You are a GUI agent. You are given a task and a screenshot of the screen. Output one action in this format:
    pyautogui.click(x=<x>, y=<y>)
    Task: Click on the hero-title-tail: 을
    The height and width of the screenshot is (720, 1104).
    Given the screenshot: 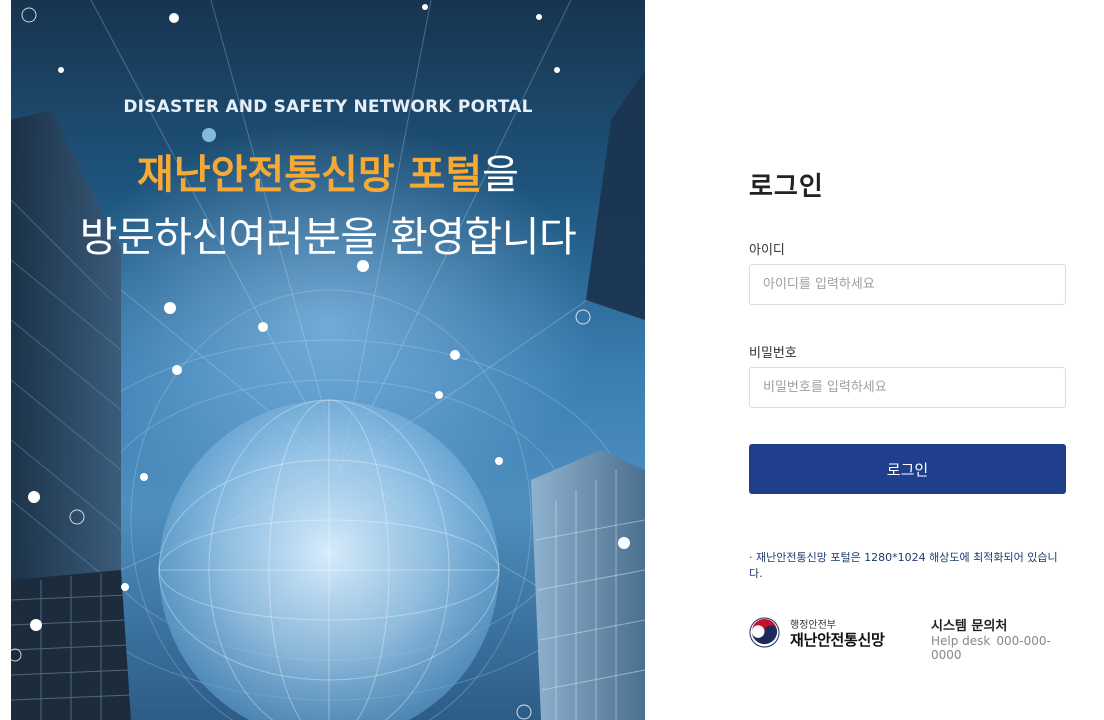 What is the action you would take?
    pyautogui.click(x=500, y=175)
    